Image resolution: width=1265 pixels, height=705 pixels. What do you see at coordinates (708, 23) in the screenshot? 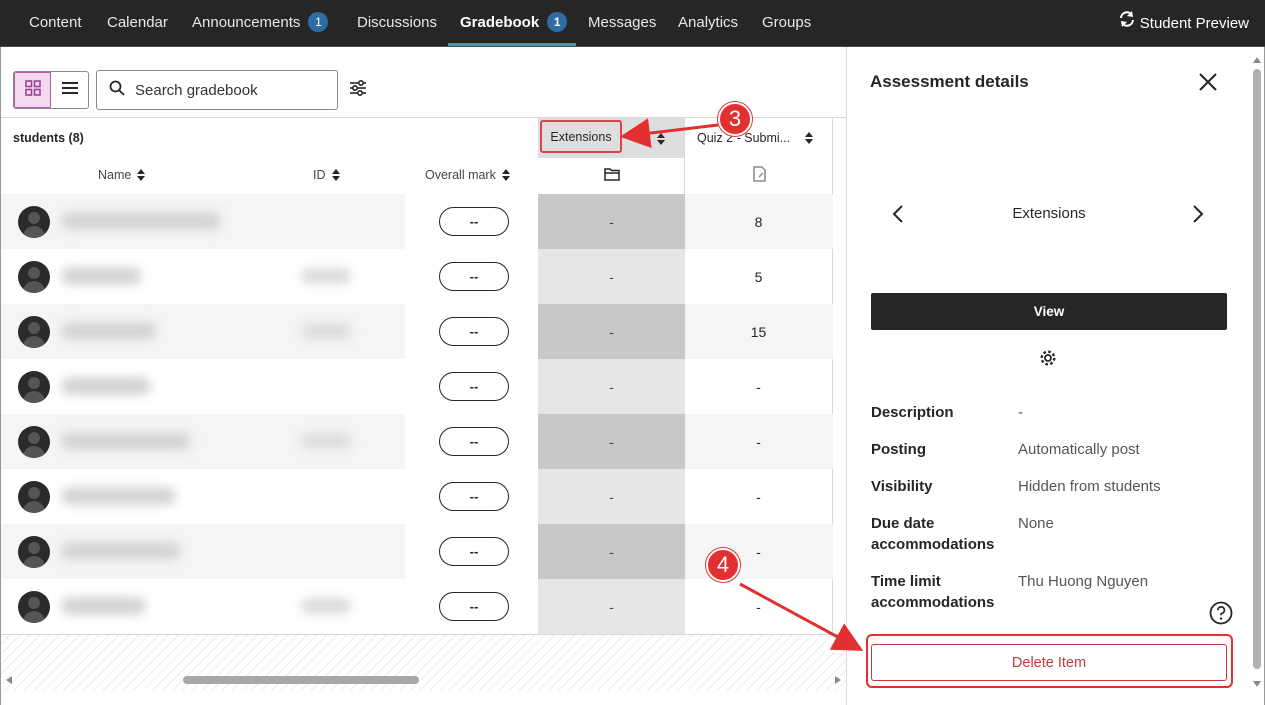
I see `tab-analytics: Analytics` at bounding box center [708, 23].